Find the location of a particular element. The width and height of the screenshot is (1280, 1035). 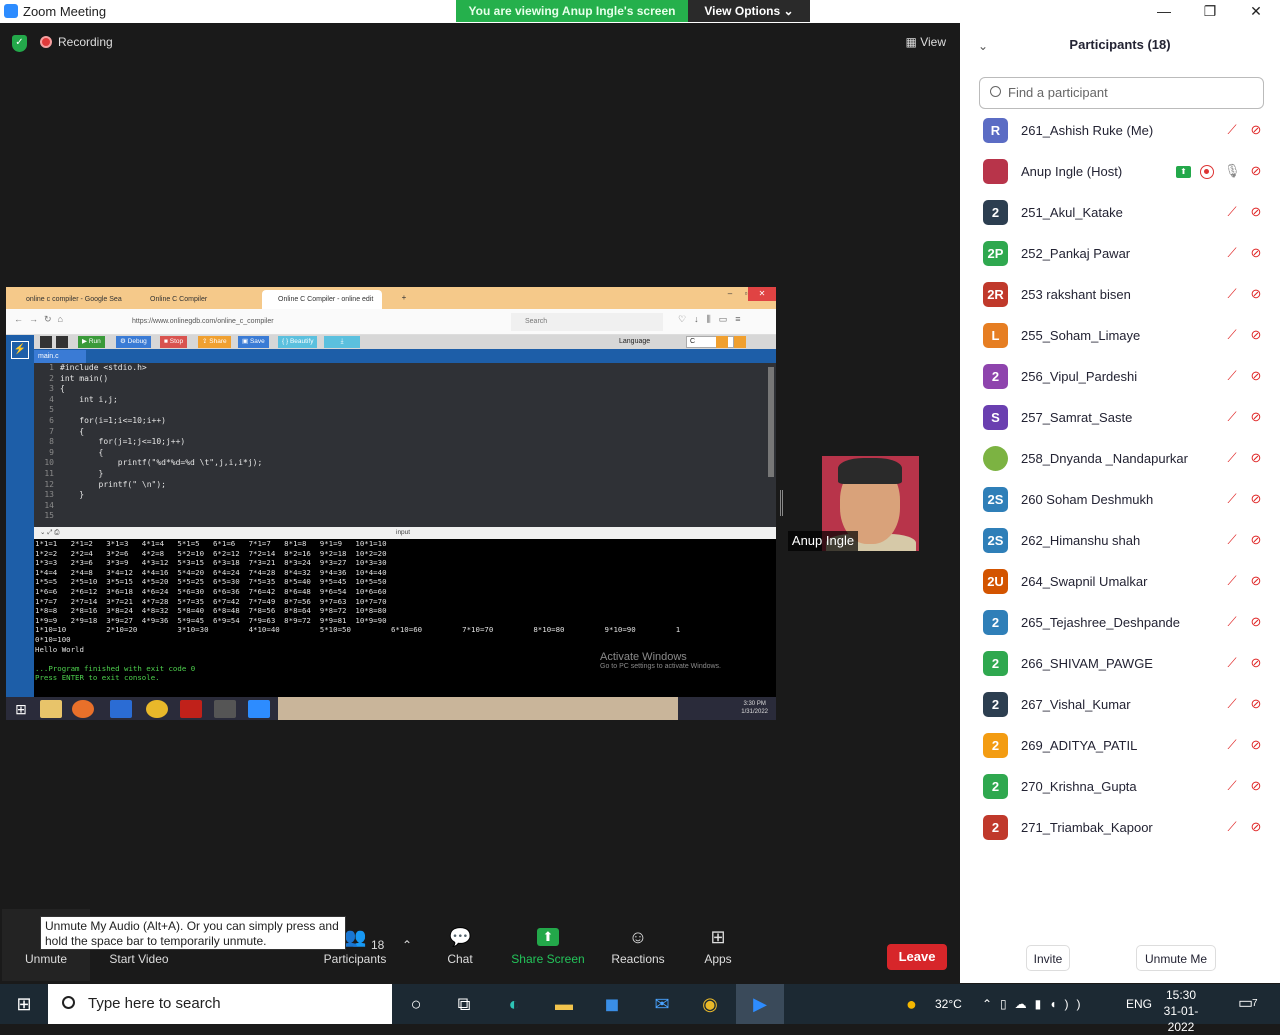

participant-search-input: Find a participant is located at coordinates (1121, 93).